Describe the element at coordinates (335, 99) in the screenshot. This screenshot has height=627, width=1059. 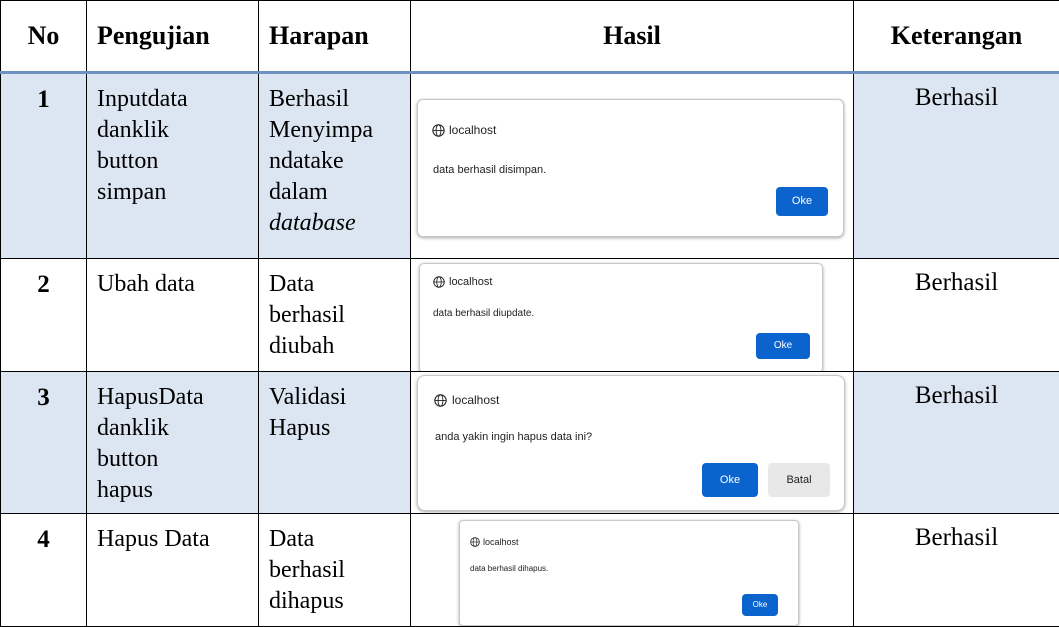
I see `harapan-text: Berhasil` at that location.